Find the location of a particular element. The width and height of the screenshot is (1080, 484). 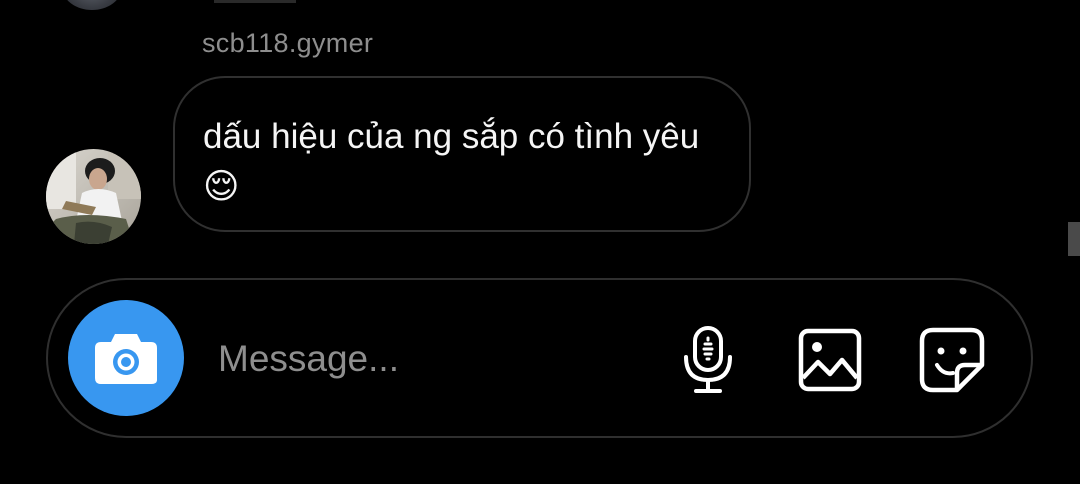

camera-button is located at coordinates (126, 358).